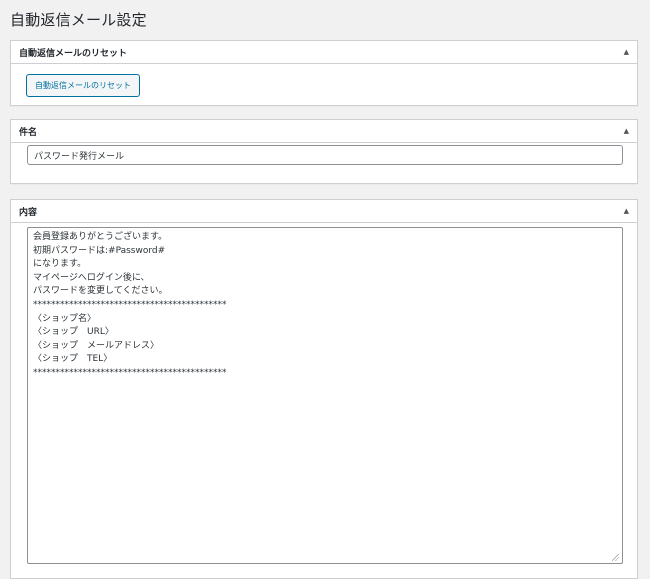 This screenshot has width=650, height=579. What do you see at coordinates (324, 211) in the screenshot?
I see `body-postbox-header: 内容 ▲` at bounding box center [324, 211].